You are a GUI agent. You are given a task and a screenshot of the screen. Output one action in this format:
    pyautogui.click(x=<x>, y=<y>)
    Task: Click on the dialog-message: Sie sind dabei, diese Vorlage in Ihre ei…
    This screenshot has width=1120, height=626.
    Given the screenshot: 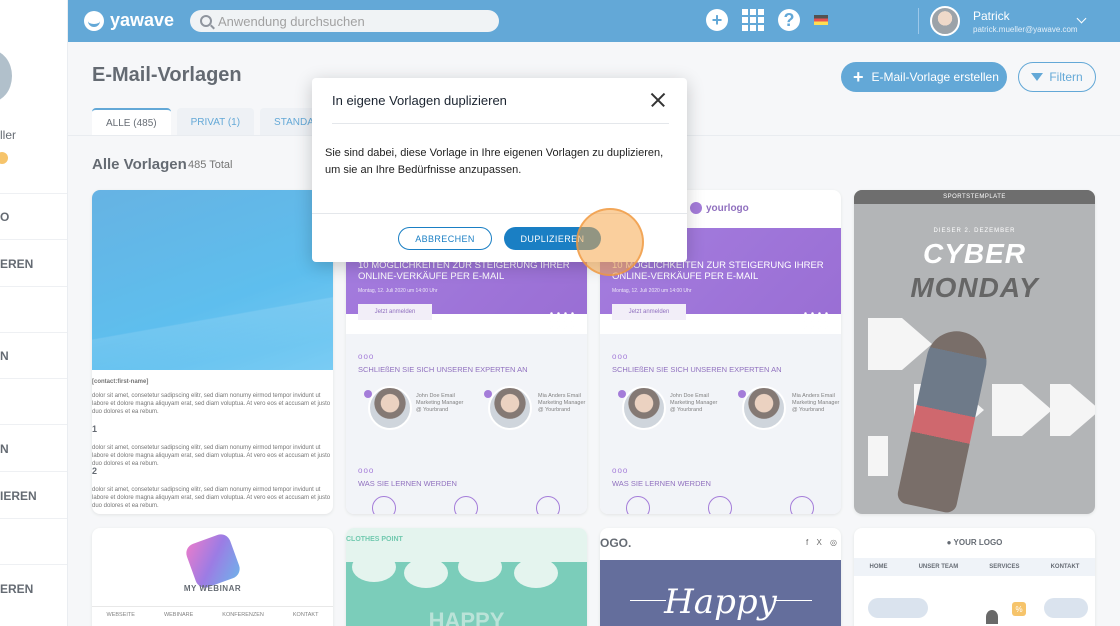 What is the action you would take?
    pyautogui.click(x=494, y=161)
    